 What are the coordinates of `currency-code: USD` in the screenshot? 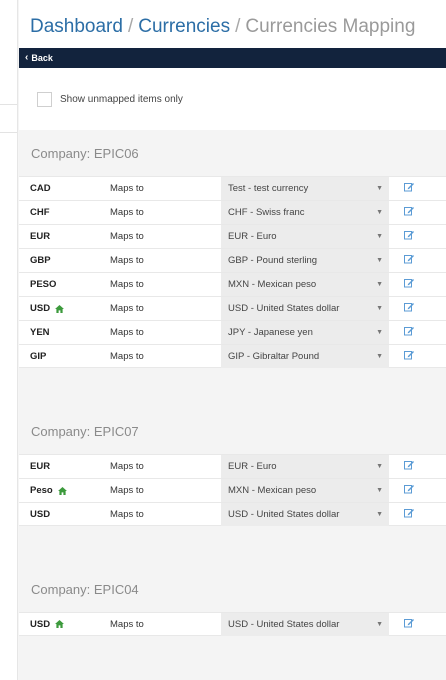 It's located at (40, 308).